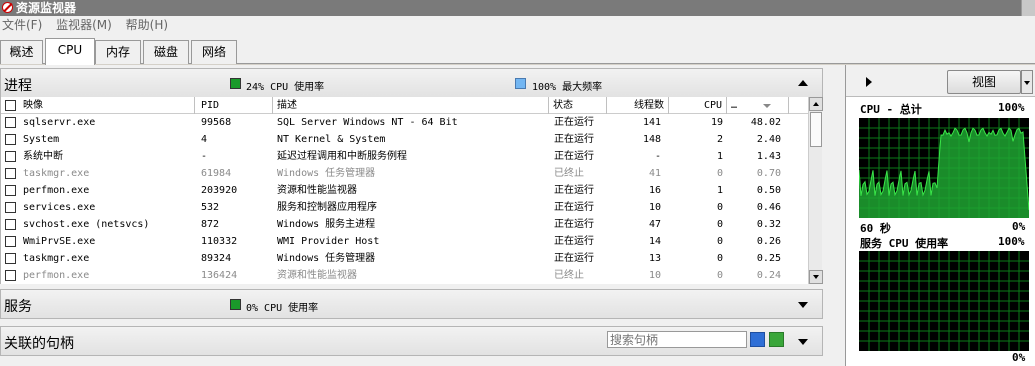 The width and height of the screenshot is (1035, 366). I want to click on column-image: 映像, so click(107, 105).